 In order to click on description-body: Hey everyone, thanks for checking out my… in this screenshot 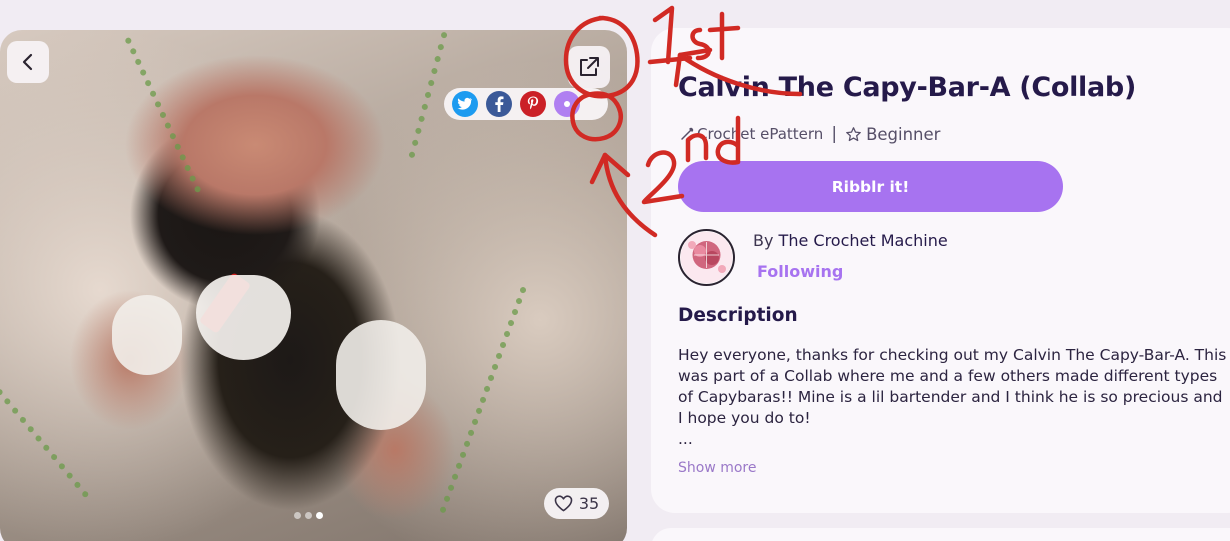, I will do `click(952, 386)`.